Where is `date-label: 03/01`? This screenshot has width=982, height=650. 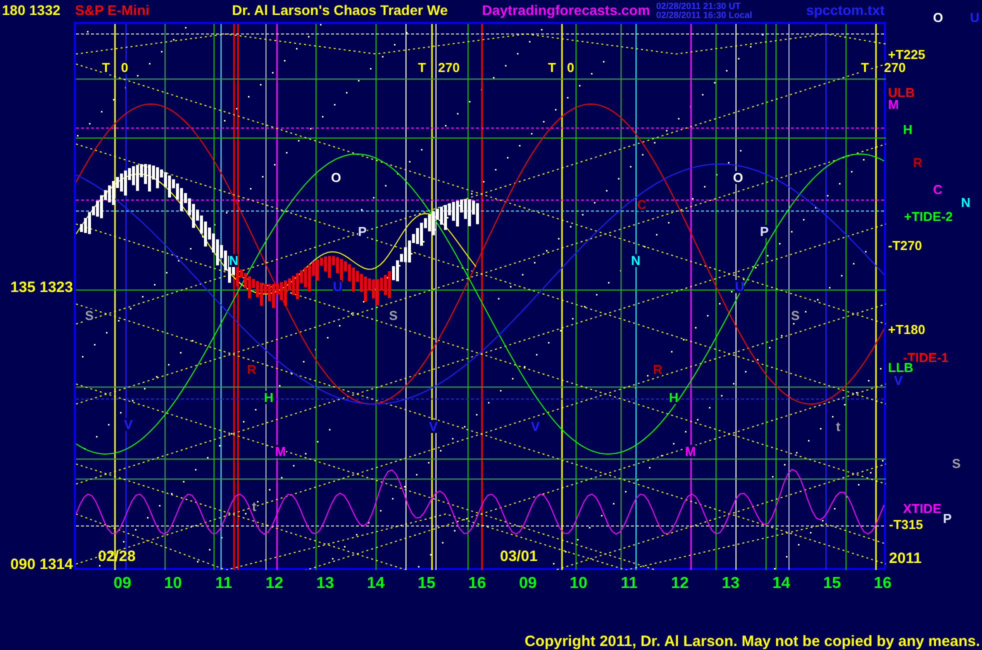 date-label: 03/01 is located at coordinates (519, 556).